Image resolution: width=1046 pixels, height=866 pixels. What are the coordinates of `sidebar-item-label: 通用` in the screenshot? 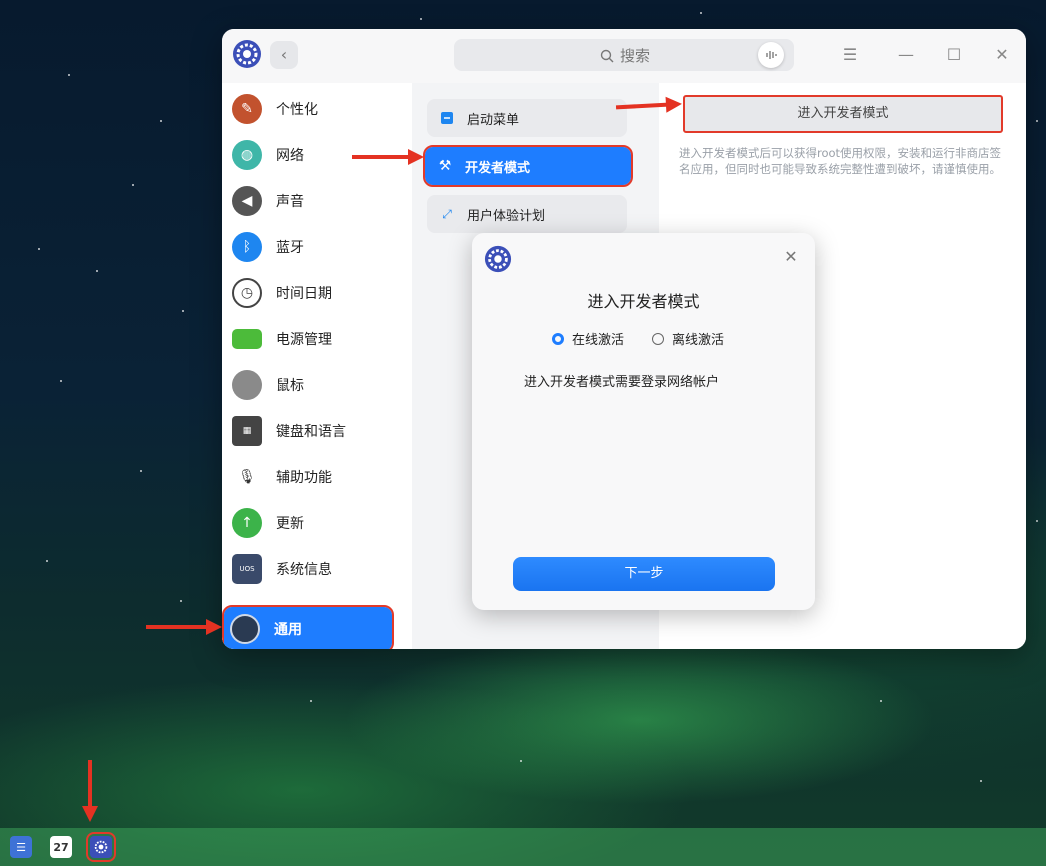 It's located at (288, 630).